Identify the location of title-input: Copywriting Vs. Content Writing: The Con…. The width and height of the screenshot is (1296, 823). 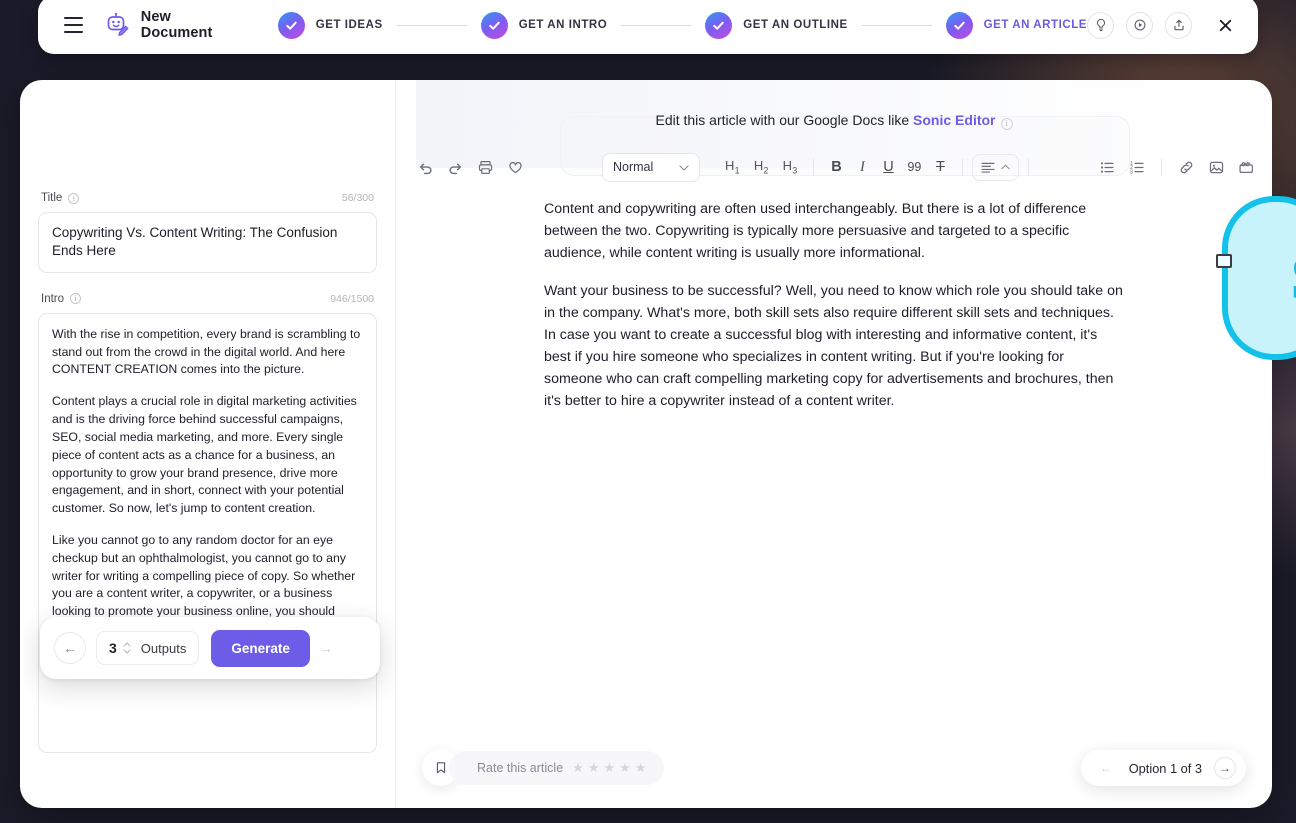
(207, 242).